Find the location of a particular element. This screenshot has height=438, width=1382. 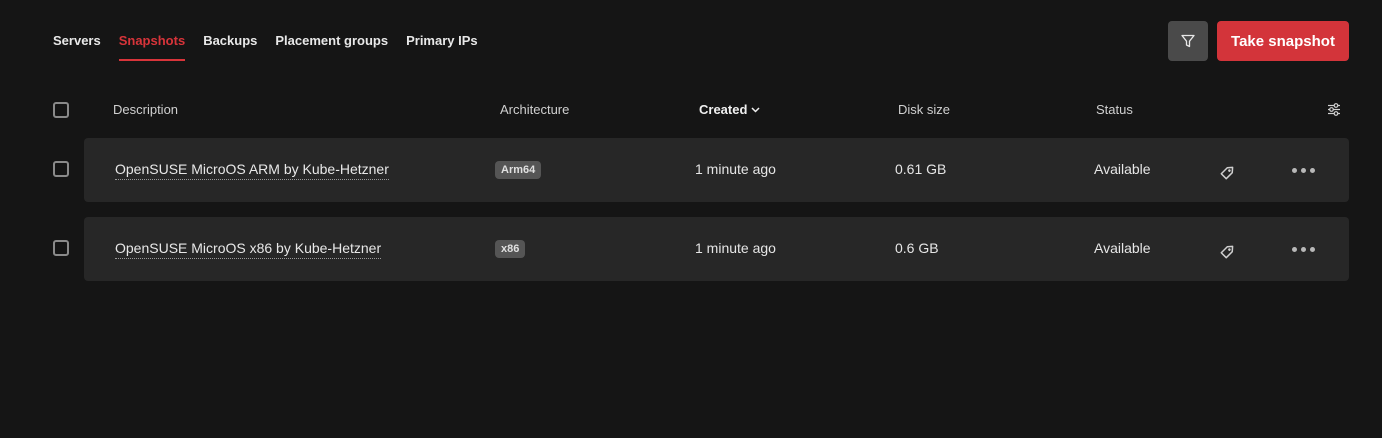

architecture-badge: x86 is located at coordinates (510, 249).